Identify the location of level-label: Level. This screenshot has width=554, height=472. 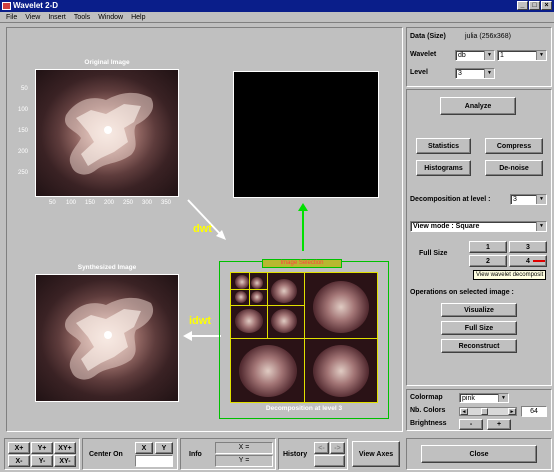
(419, 72).